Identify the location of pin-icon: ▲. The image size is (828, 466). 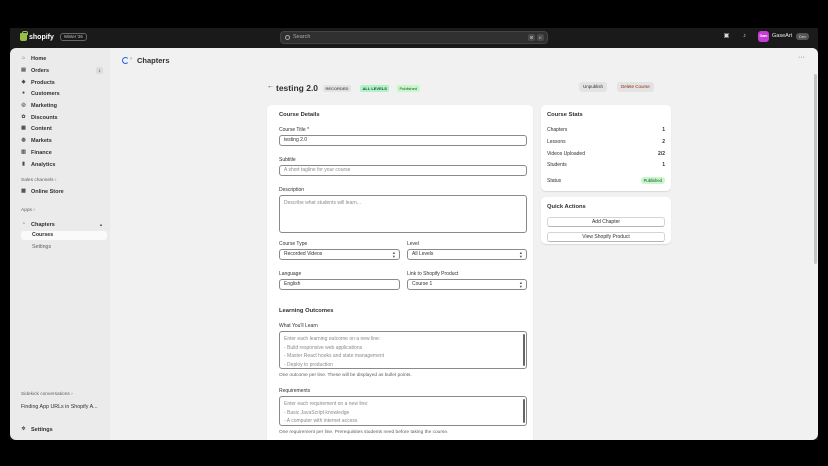
(101, 224).